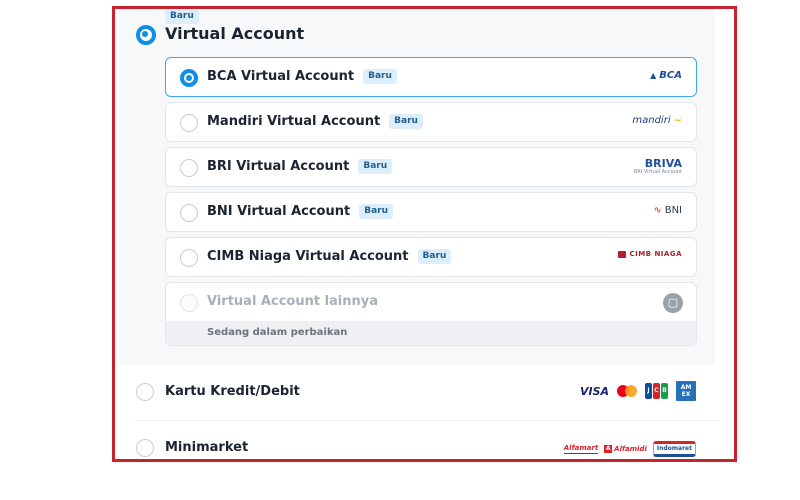 The width and height of the screenshot is (800, 500). Describe the element at coordinates (293, 301) in the screenshot. I see `other-va-label: Virtual Account lainnya` at that location.